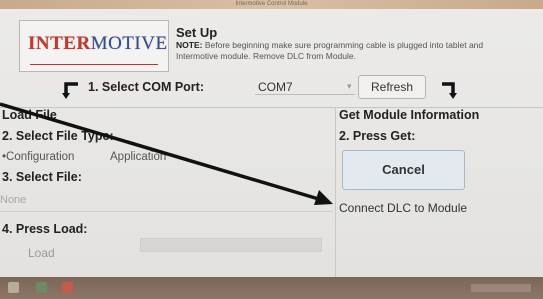 Image resolution: width=543 pixels, height=299 pixels. I want to click on refresh-button: Refresh, so click(392, 87).